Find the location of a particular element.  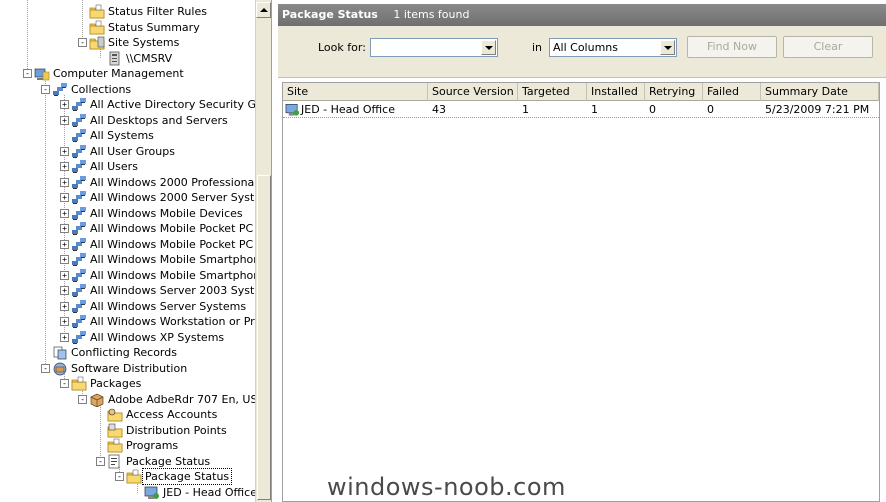

tree-item: - Software Distribution is located at coordinates (127, 368).